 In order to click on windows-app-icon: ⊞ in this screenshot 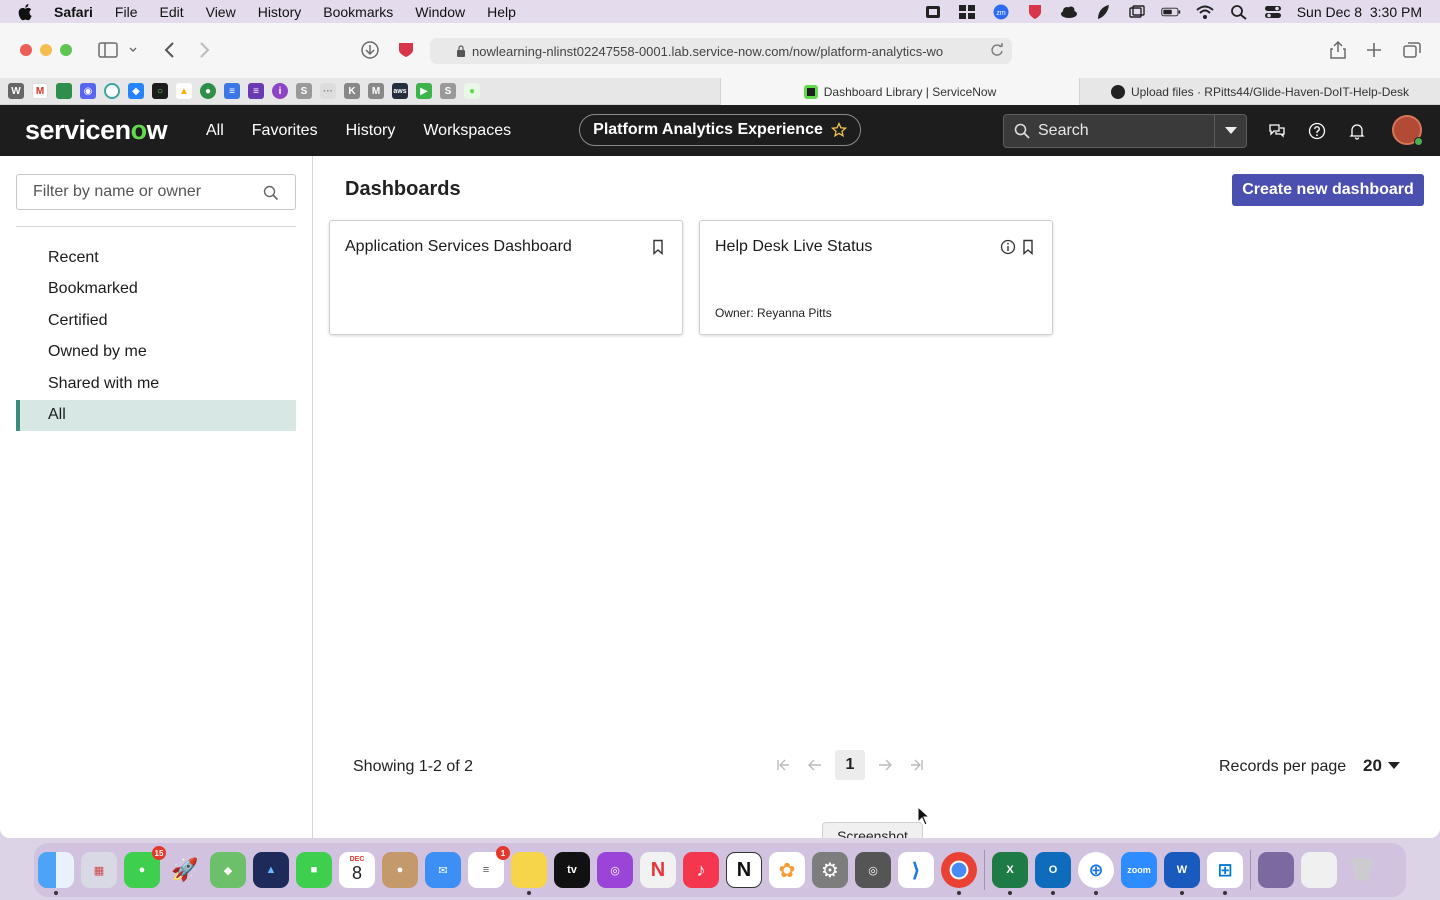, I will do `click(1225, 873)`.